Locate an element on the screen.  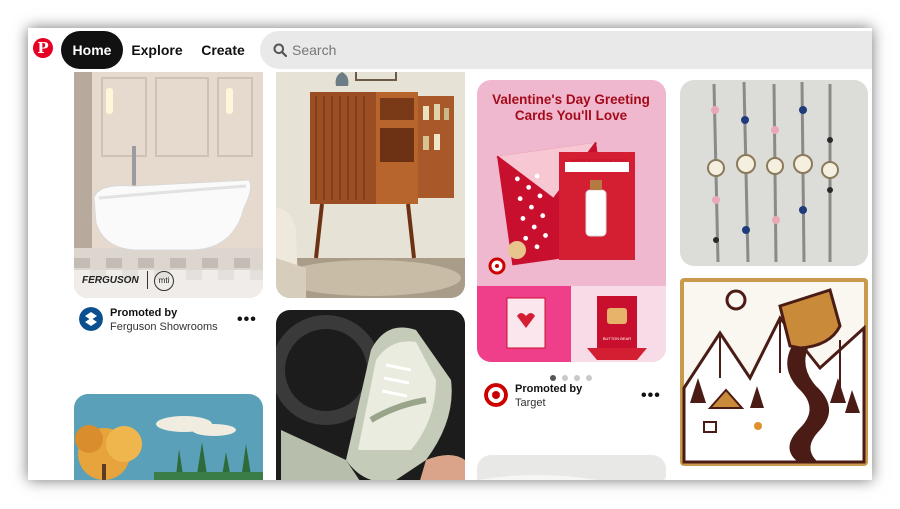
pin-coffee-mountain-print is located at coordinates (774, 372).